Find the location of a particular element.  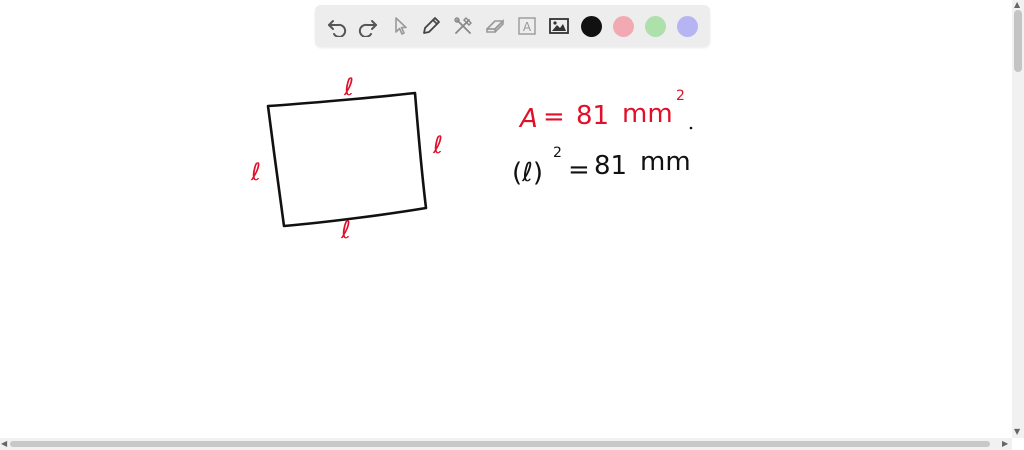

side-exponent: 2 is located at coordinates (557, 153).